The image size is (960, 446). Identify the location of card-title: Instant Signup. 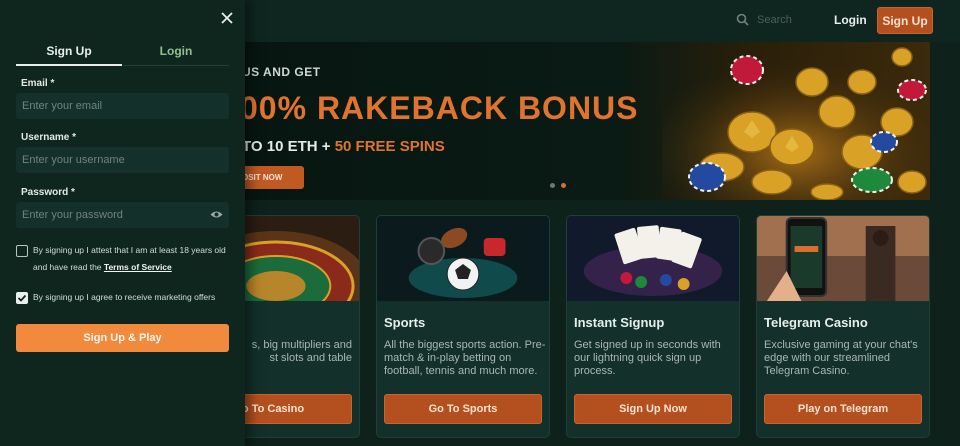
(619, 322).